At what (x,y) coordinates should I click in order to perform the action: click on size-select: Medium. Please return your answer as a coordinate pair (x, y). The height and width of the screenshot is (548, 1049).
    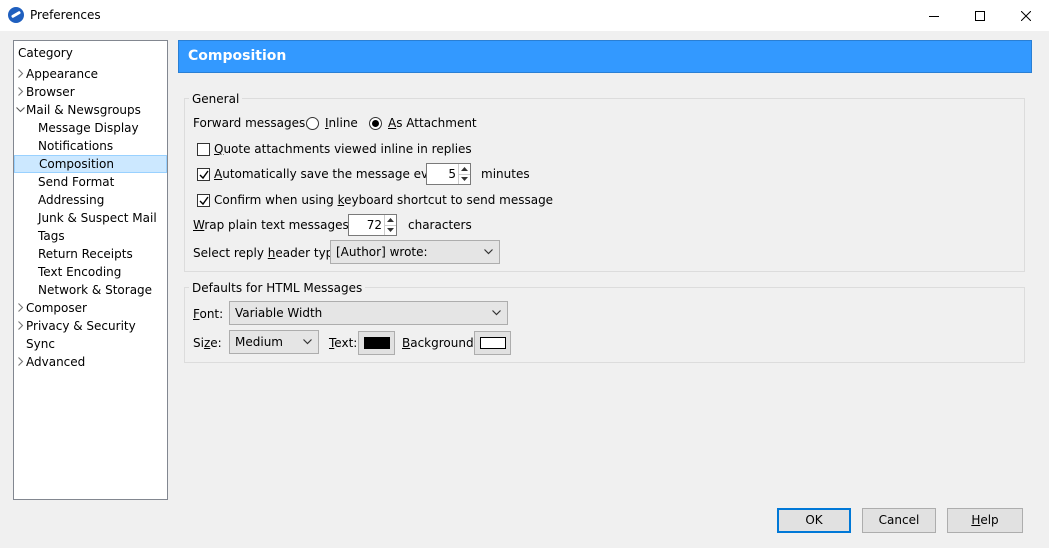
    Looking at the image, I should click on (274, 342).